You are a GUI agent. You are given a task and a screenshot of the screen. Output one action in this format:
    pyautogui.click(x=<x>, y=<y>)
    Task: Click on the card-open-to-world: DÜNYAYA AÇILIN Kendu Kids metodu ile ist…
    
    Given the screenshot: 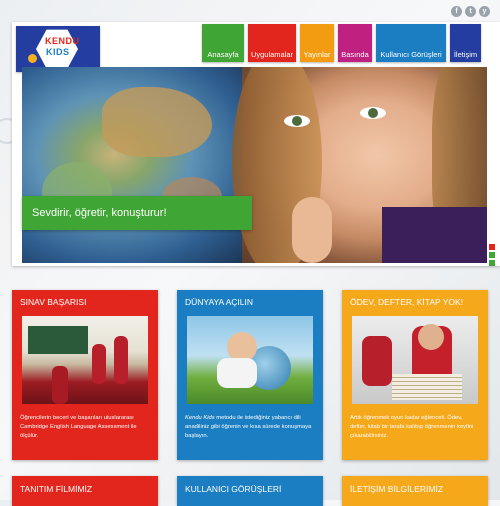 What is the action you would take?
    pyautogui.click(x=250, y=375)
    